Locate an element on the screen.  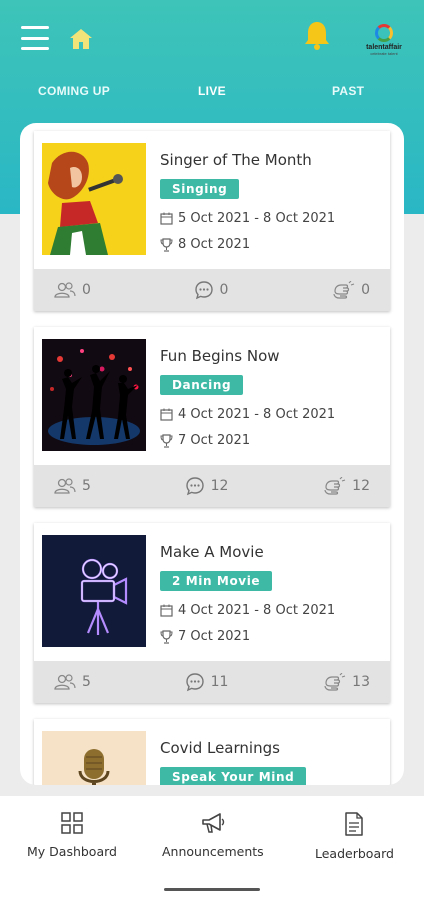
bottom-navigation: My Dashboard Announcements Leaderboard is located at coordinates (212, 848).